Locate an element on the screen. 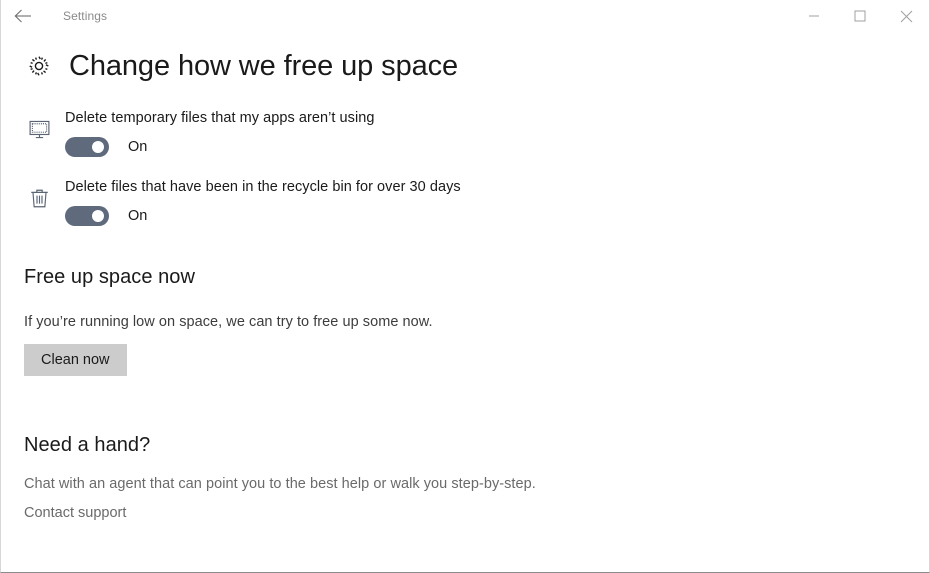  clean-now-button: Clean now is located at coordinates (75, 360).